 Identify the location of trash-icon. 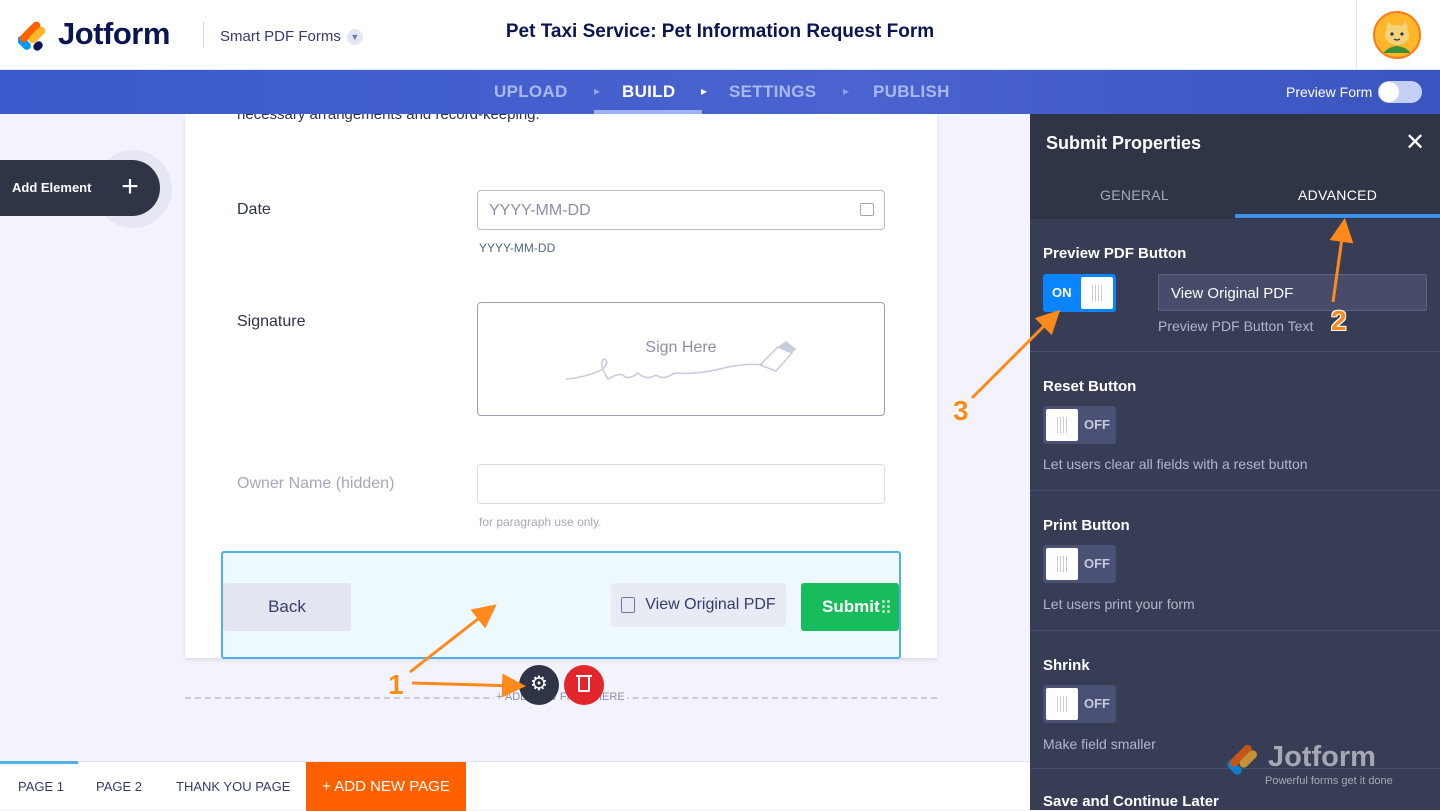
(584, 685).